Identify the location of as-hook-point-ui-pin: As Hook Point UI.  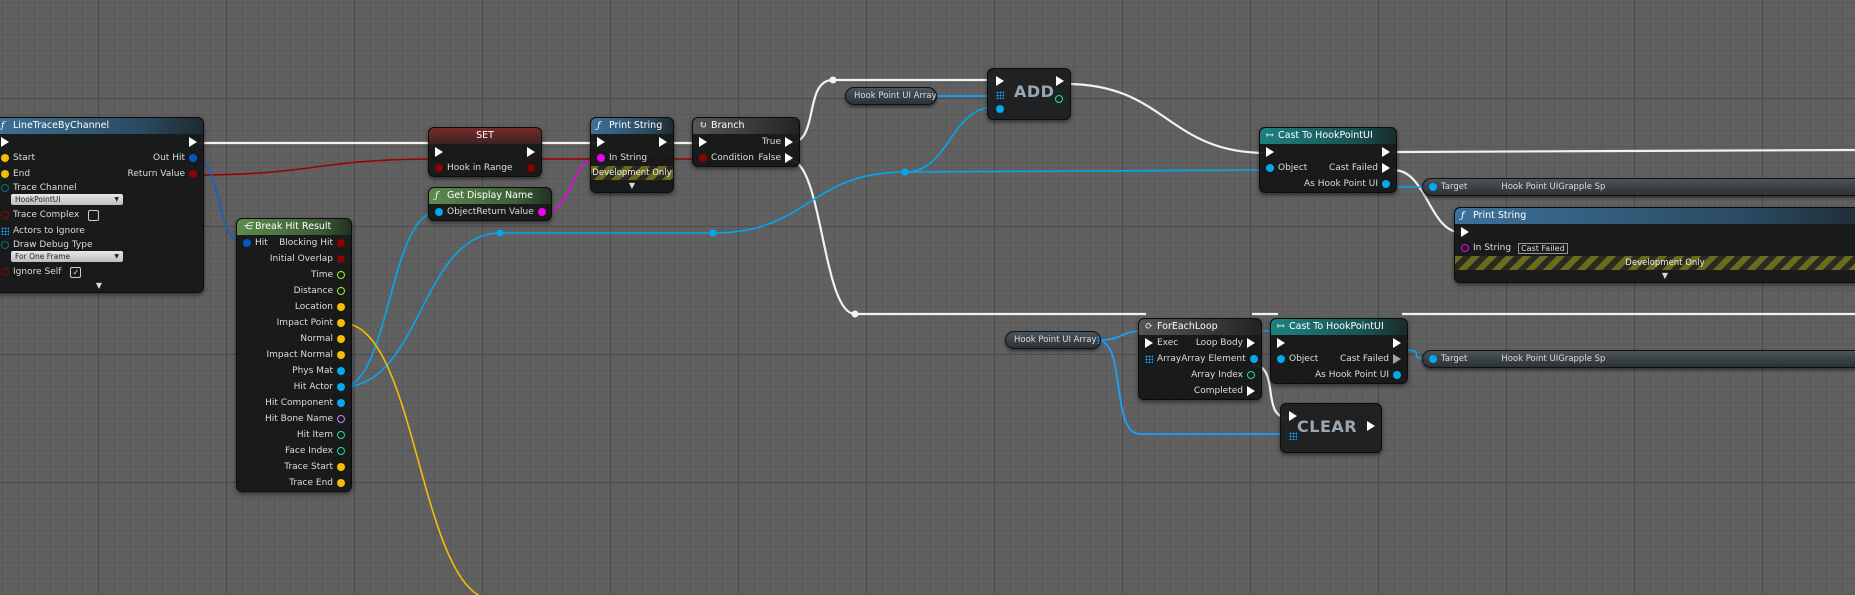
(1347, 184).